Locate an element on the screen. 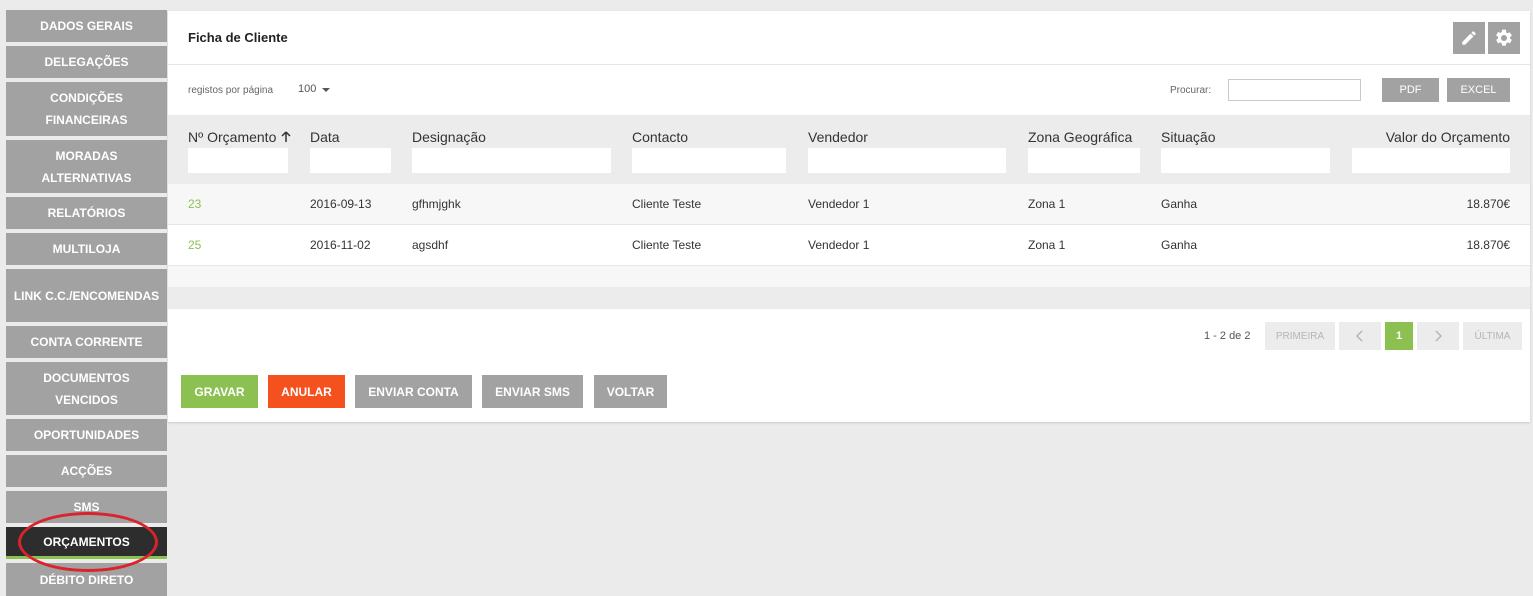  column-header-valor: Valor do Orçamento is located at coordinates (1448, 137).